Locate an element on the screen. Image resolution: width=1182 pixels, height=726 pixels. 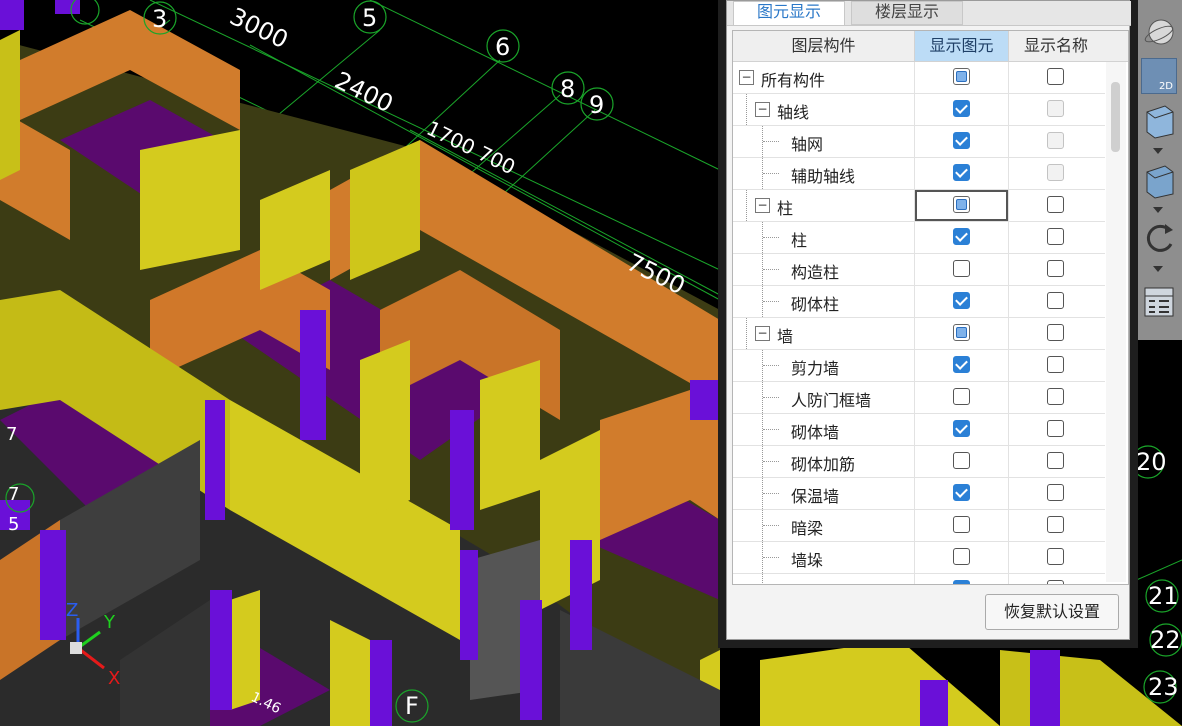
layer-row: − 所有构件 is located at coordinates (919, 78).